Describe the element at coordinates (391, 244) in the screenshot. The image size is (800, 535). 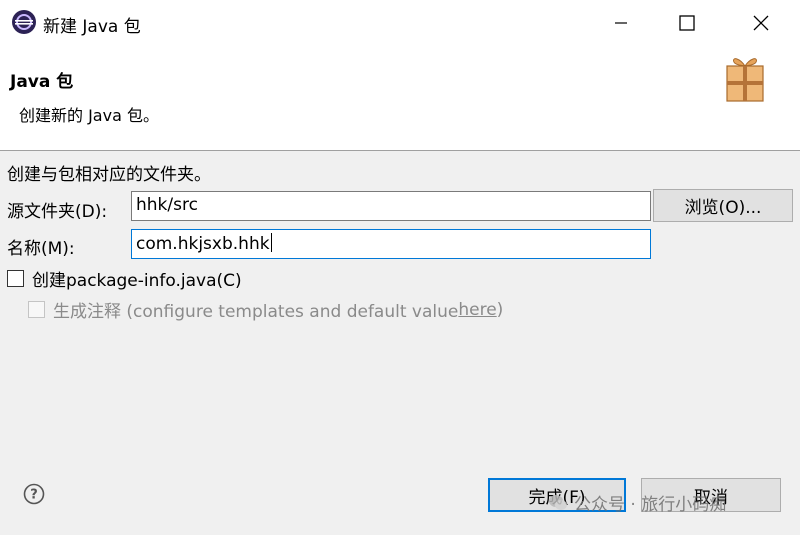
I see `package-name-field: com.hkjsxb.hhk` at that location.